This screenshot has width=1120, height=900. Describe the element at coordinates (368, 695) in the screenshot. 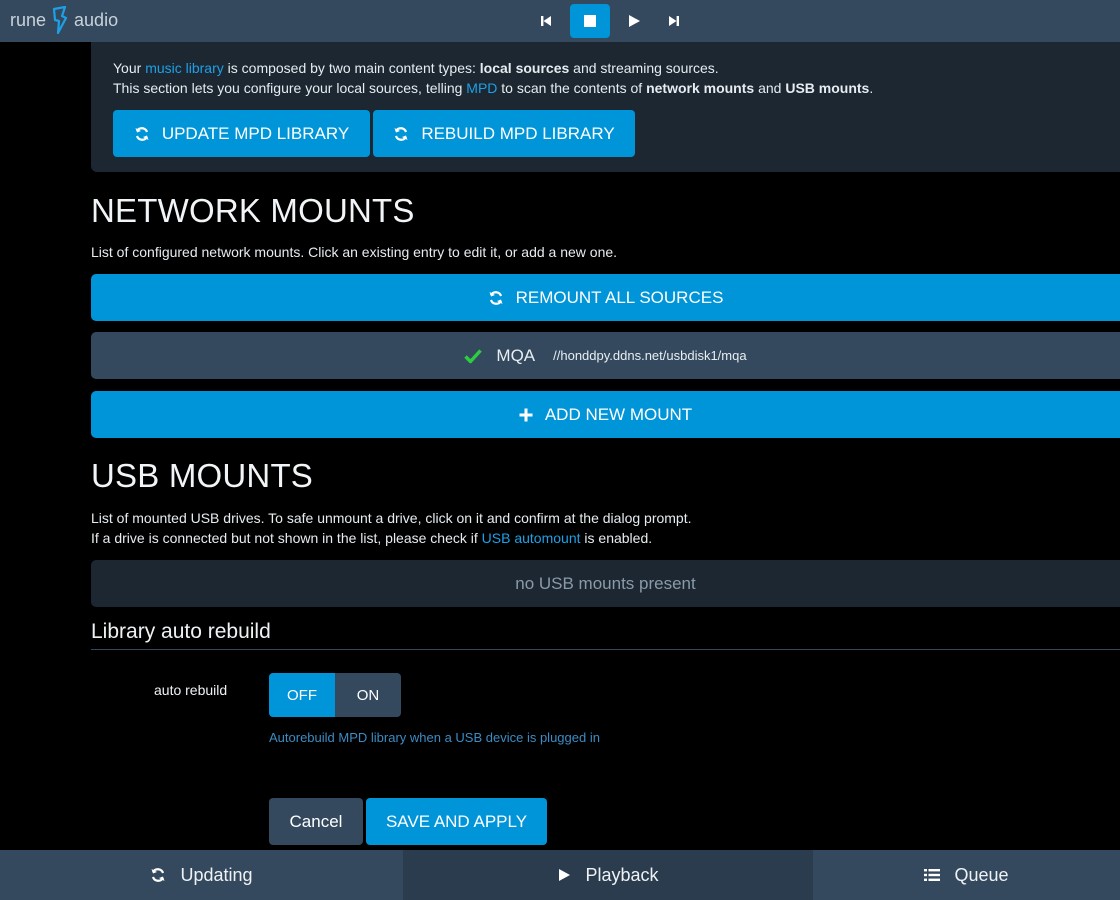

I see `auto-rebuild-on-option: ON` at that location.